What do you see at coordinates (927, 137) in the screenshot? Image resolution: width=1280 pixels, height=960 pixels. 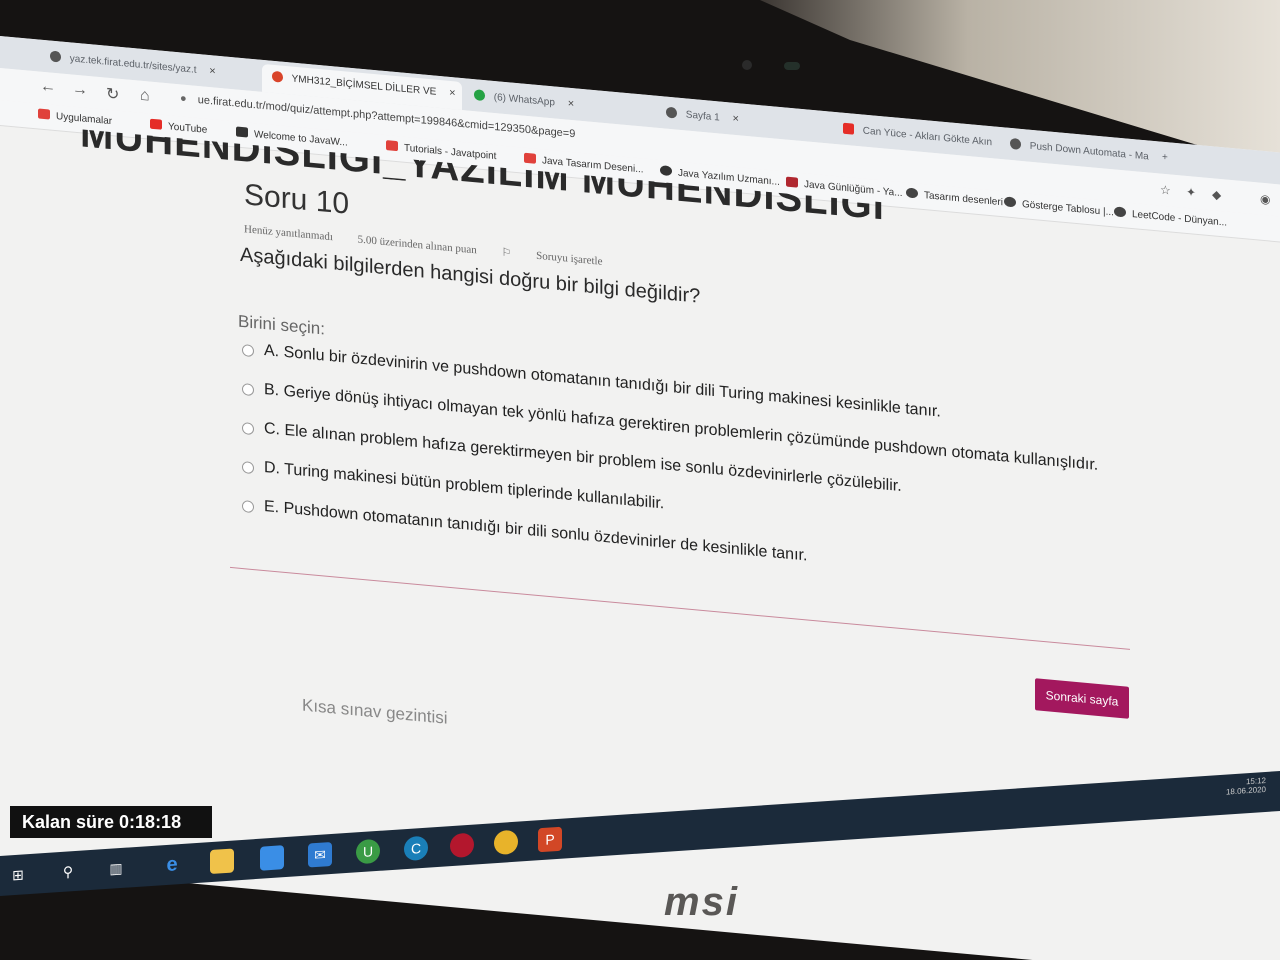 I see `tab-label: Can Yüce - Akları Gökte Akın` at bounding box center [927, 137].